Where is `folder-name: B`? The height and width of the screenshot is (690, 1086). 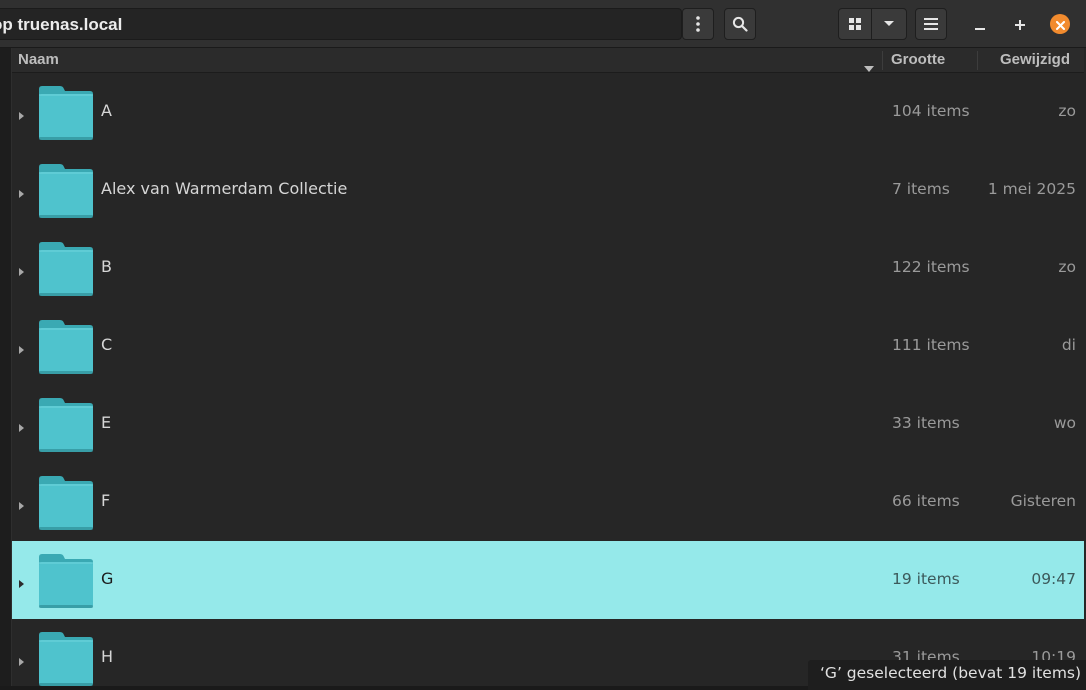 folder-name: B is located at coordinates (106, 266).